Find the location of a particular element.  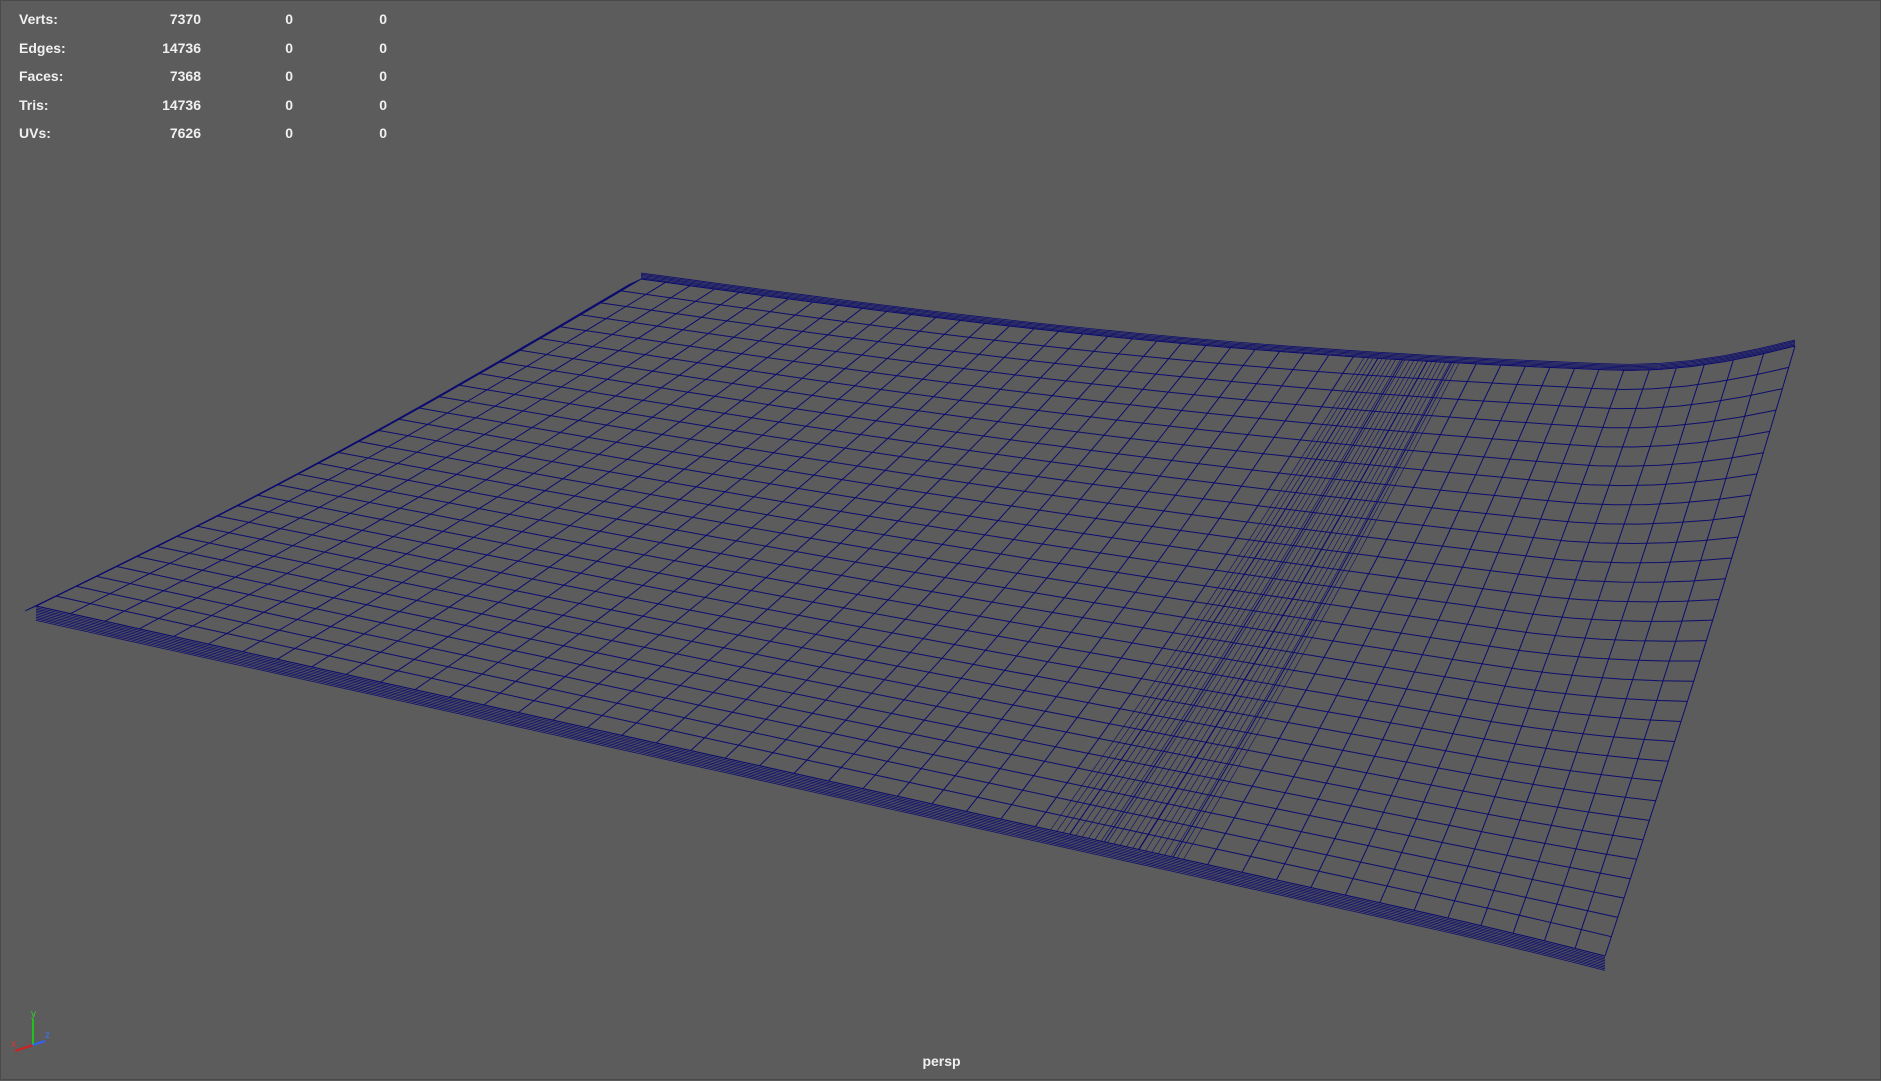

axis-z-label: z is located at coordinates (47, 1035).